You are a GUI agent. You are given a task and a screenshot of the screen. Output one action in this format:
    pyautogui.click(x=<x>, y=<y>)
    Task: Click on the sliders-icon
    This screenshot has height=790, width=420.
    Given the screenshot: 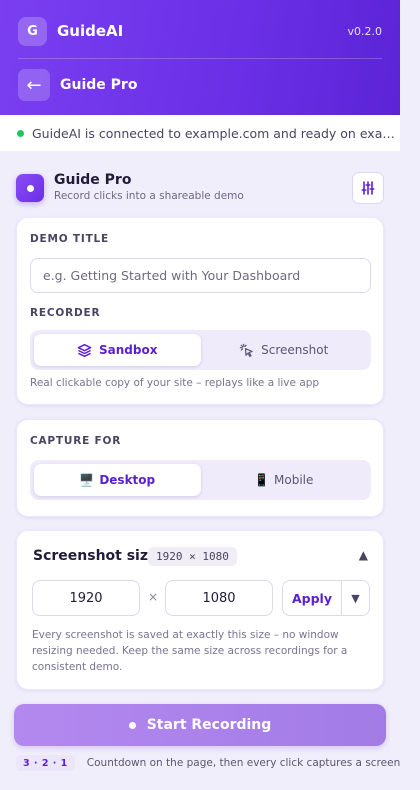 What is the action you would take?
    pyautogui.click(x=368, y=188)
    